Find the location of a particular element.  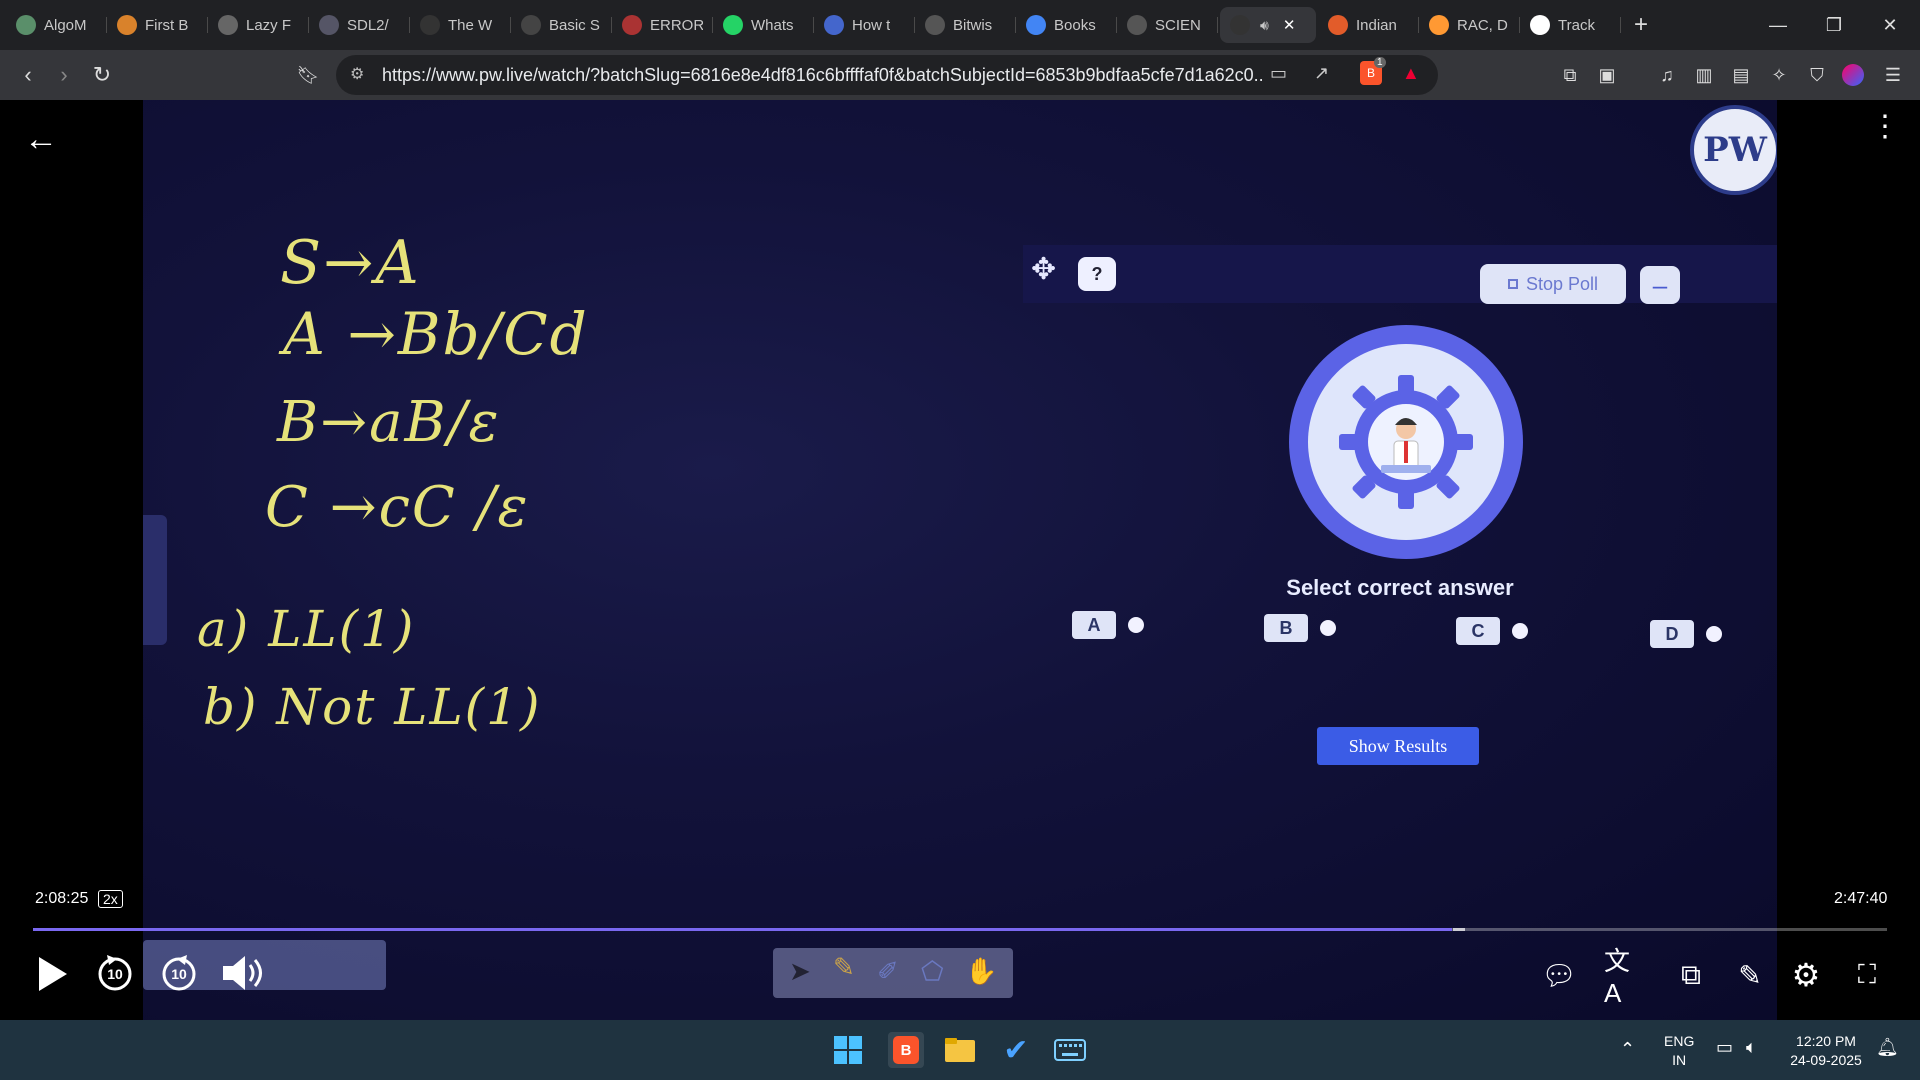

back-icon: ‹ is located at coordinates (28, 75).